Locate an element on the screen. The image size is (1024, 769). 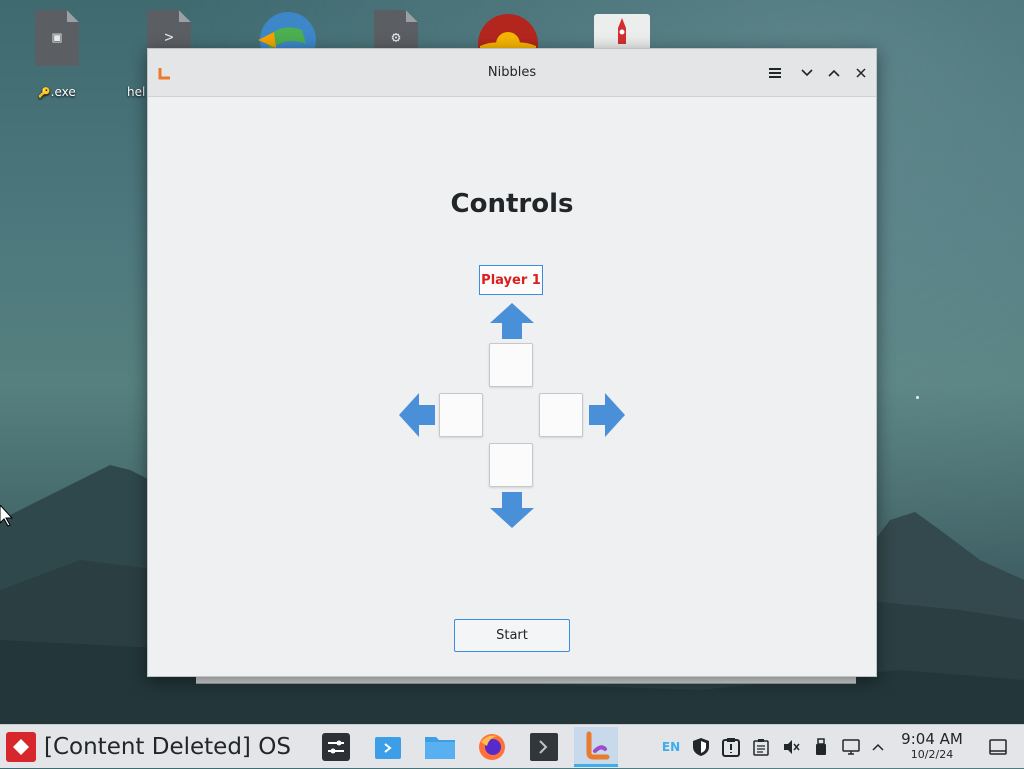
task-files-app is located at coordinates (388, 747).